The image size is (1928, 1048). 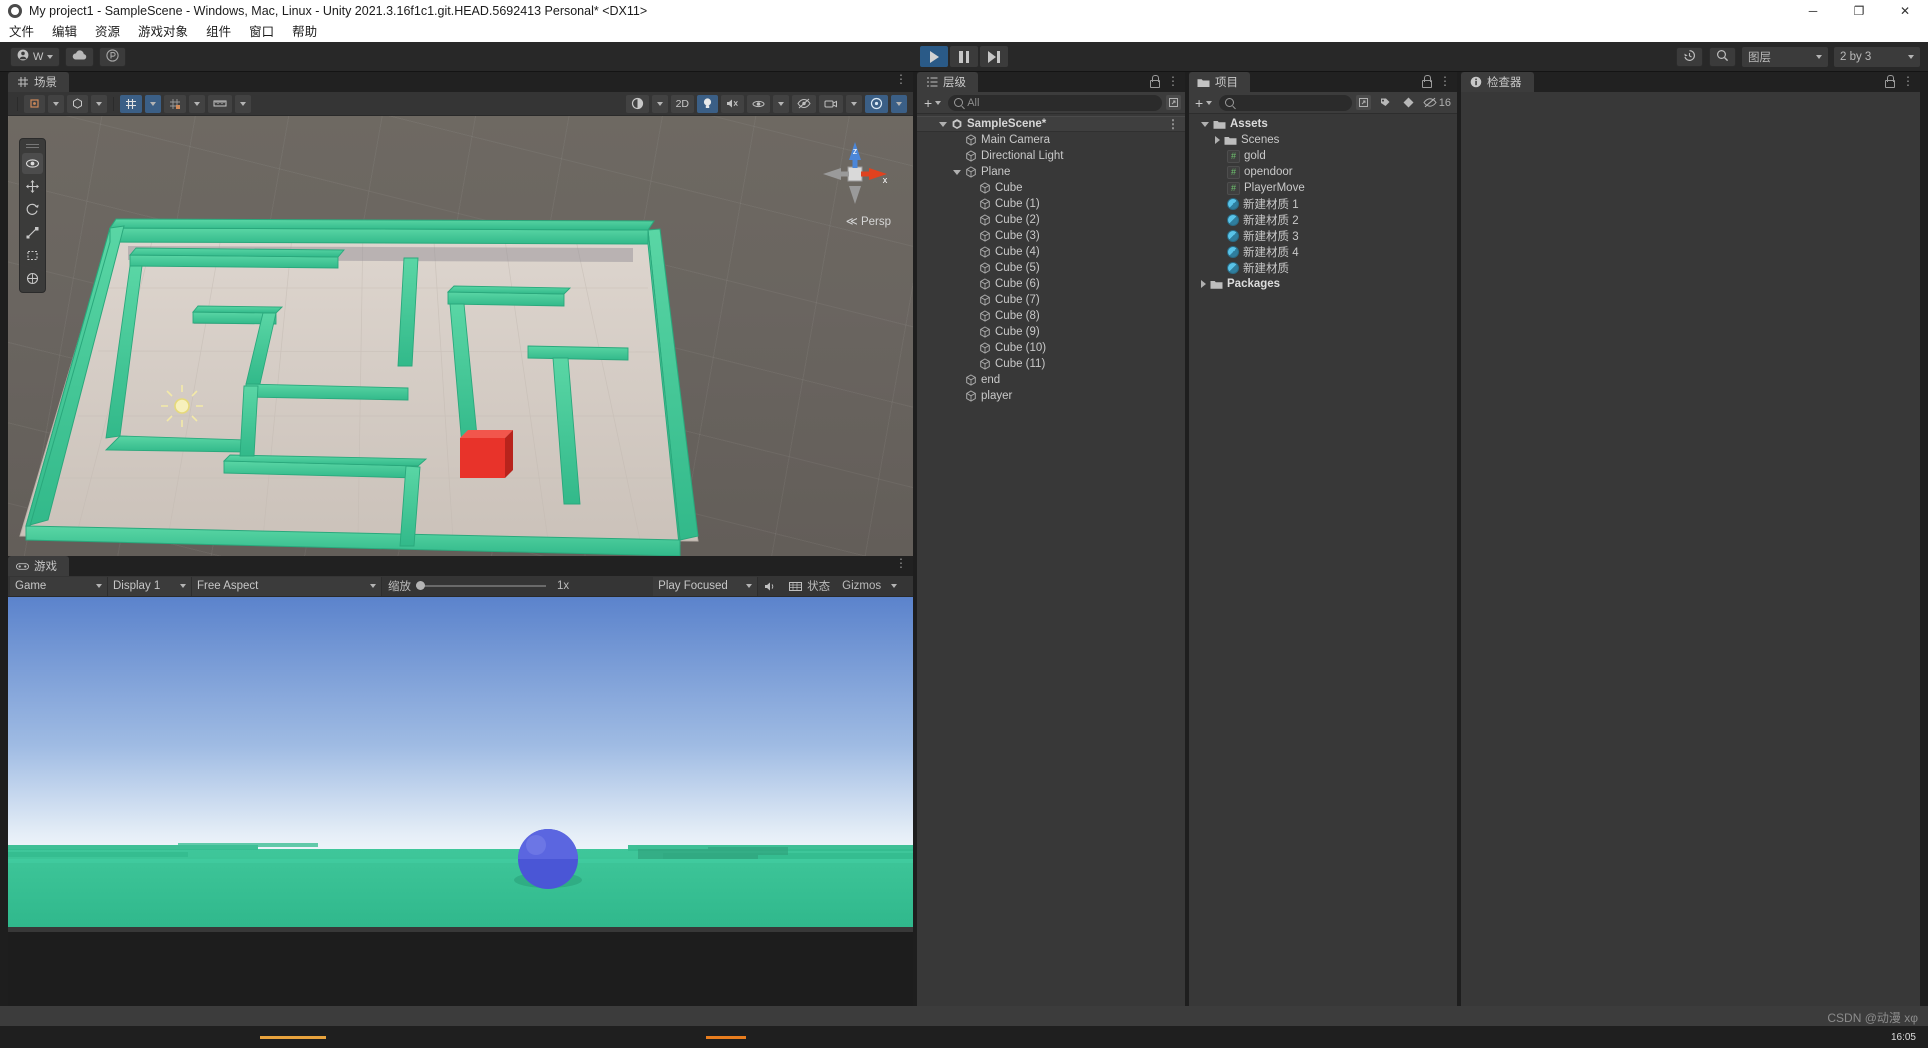 I want to click on tab-hierarchy: 层级, so click(x=947, y=82).